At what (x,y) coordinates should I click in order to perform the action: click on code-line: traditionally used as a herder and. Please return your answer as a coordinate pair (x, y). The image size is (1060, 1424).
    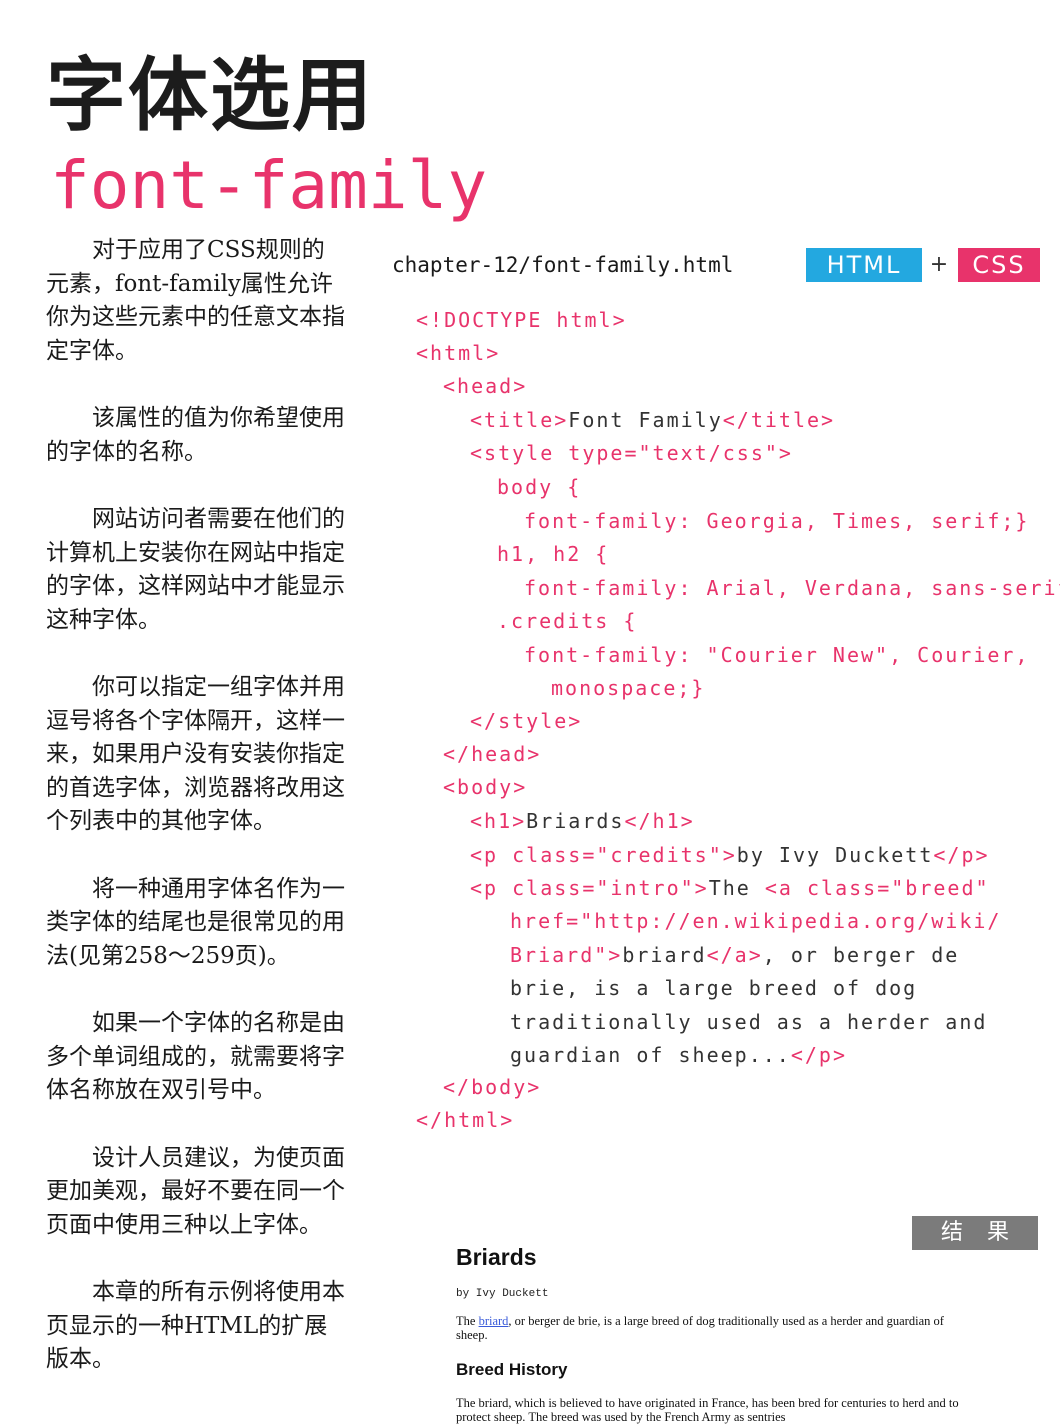
    Looking at the image, I should click on (748, 1022).